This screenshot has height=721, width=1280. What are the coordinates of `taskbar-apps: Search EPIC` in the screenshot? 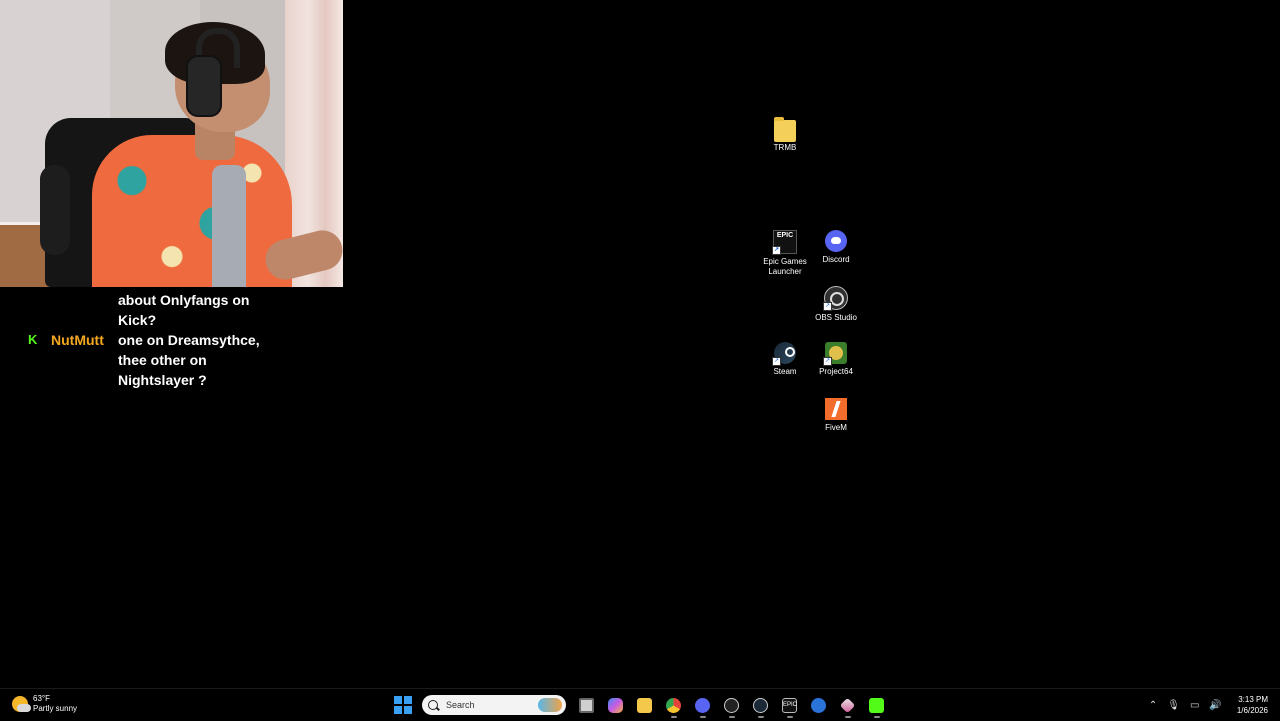 It's located at (642, 705).